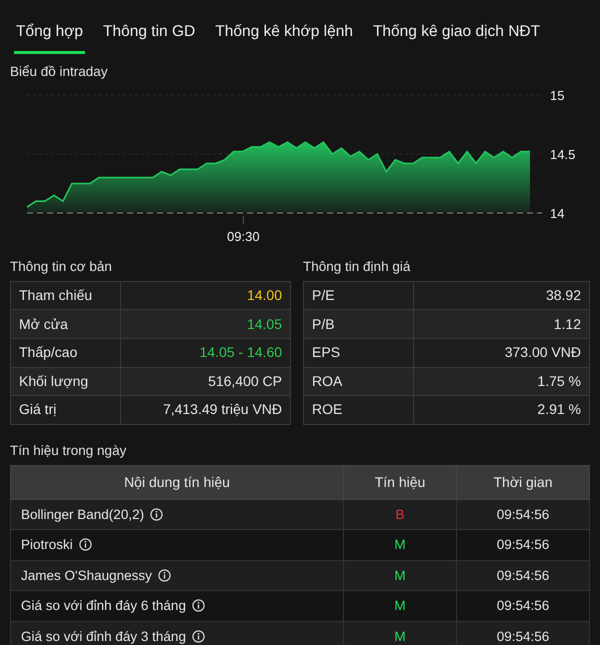  What do you see at coordinates (284, 36) in the screenshot?
I see `tab: Thống kê khớp lệnh` at bounding box center [284, 36].